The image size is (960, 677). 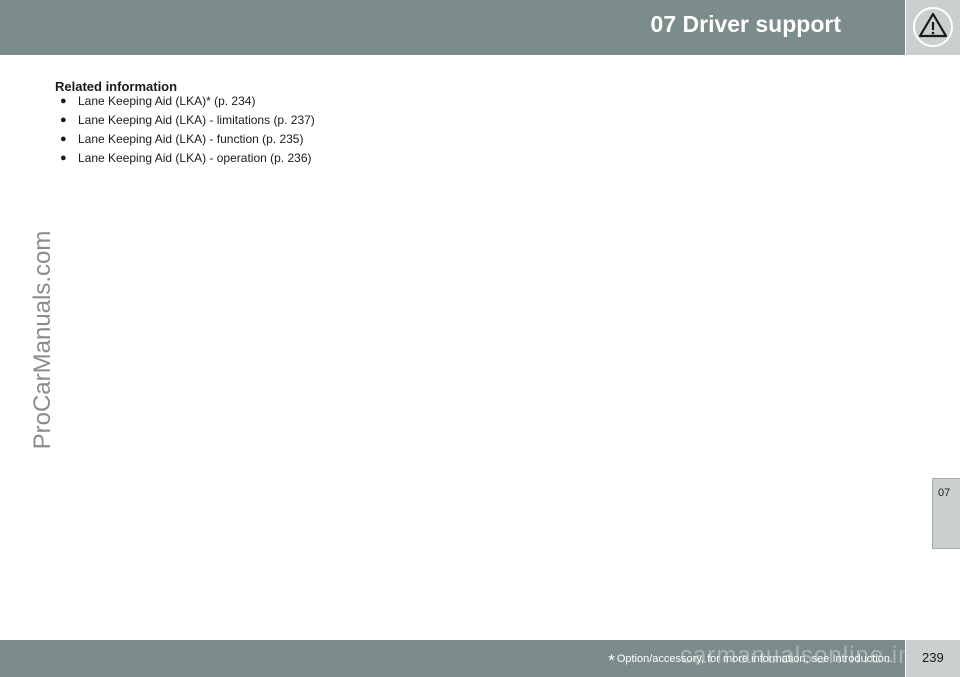 I want to click on footer-watermark: carmanualsonline.info, so click(x=807, y=655).